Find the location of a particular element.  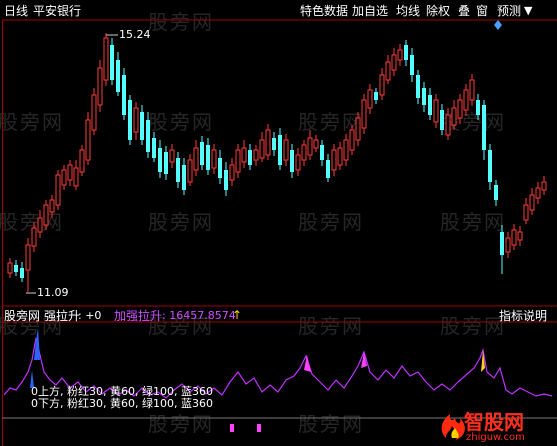

up-arrow-icon: ↑ is located at coordinates (237, 315).